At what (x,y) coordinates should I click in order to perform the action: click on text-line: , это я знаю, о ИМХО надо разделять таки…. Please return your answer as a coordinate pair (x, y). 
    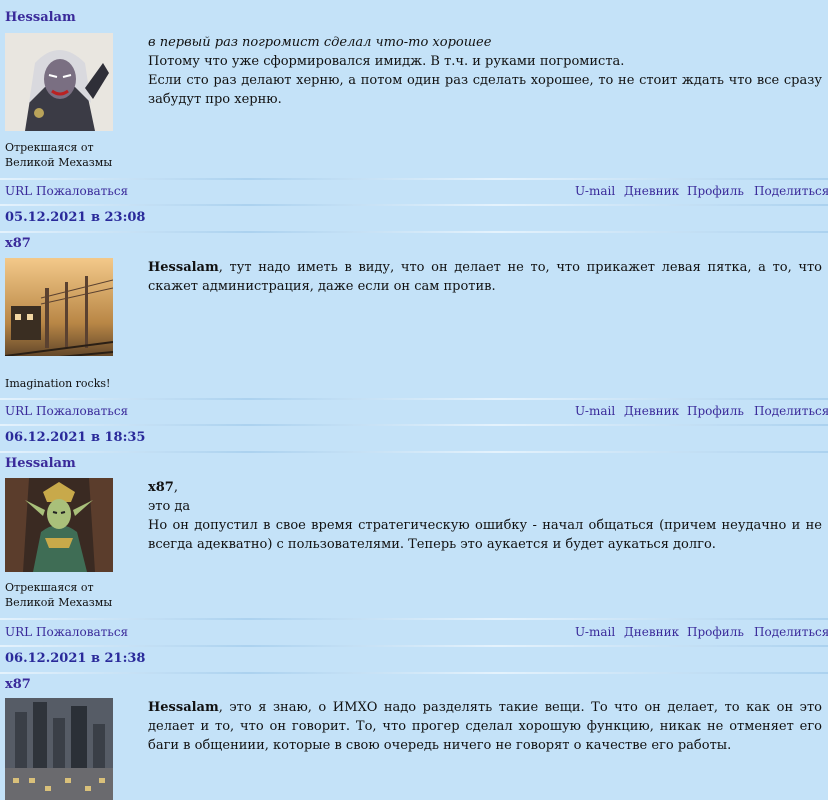
    Looking at the image, I should click on (485, 726).